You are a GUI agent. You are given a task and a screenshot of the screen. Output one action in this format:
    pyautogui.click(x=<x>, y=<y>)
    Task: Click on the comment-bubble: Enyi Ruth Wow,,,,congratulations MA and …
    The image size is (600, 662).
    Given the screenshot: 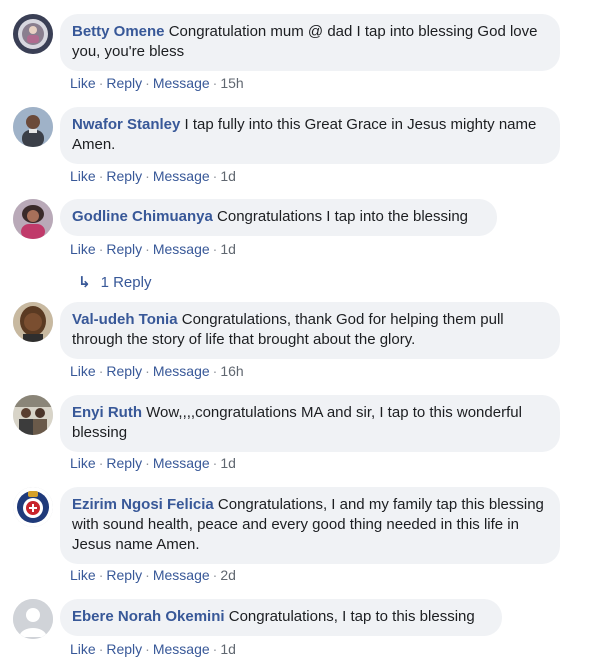 What is the action you would take?
    pyautogui.click(x=310, y=423)
    